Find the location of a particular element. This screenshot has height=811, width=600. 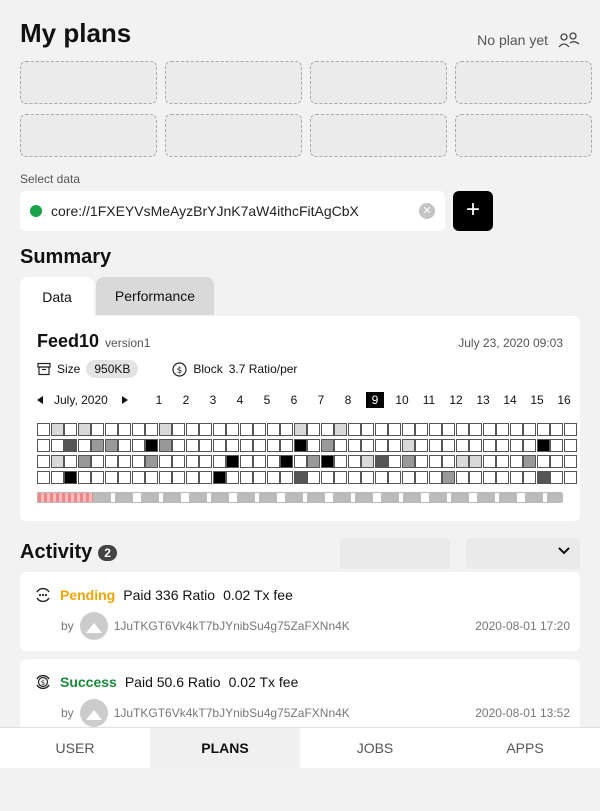

feed-meta: Size 950KB $ Block 3.7 Ratio/per is located at coordinates (167, 369).